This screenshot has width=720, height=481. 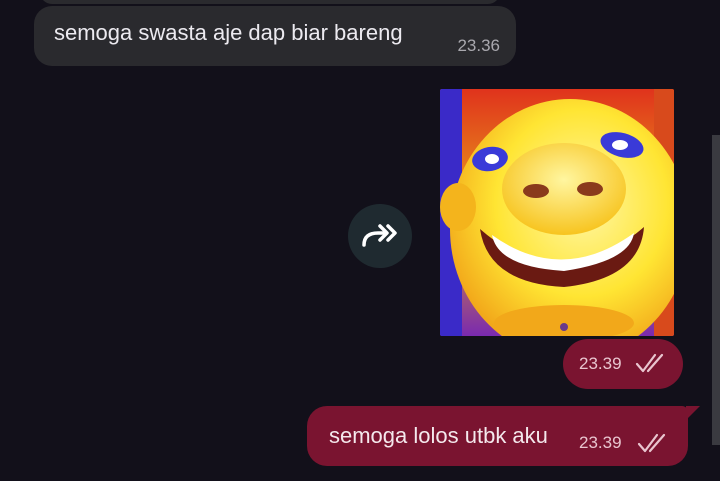 I want to click on forward-button, so click(x=380, y=236).